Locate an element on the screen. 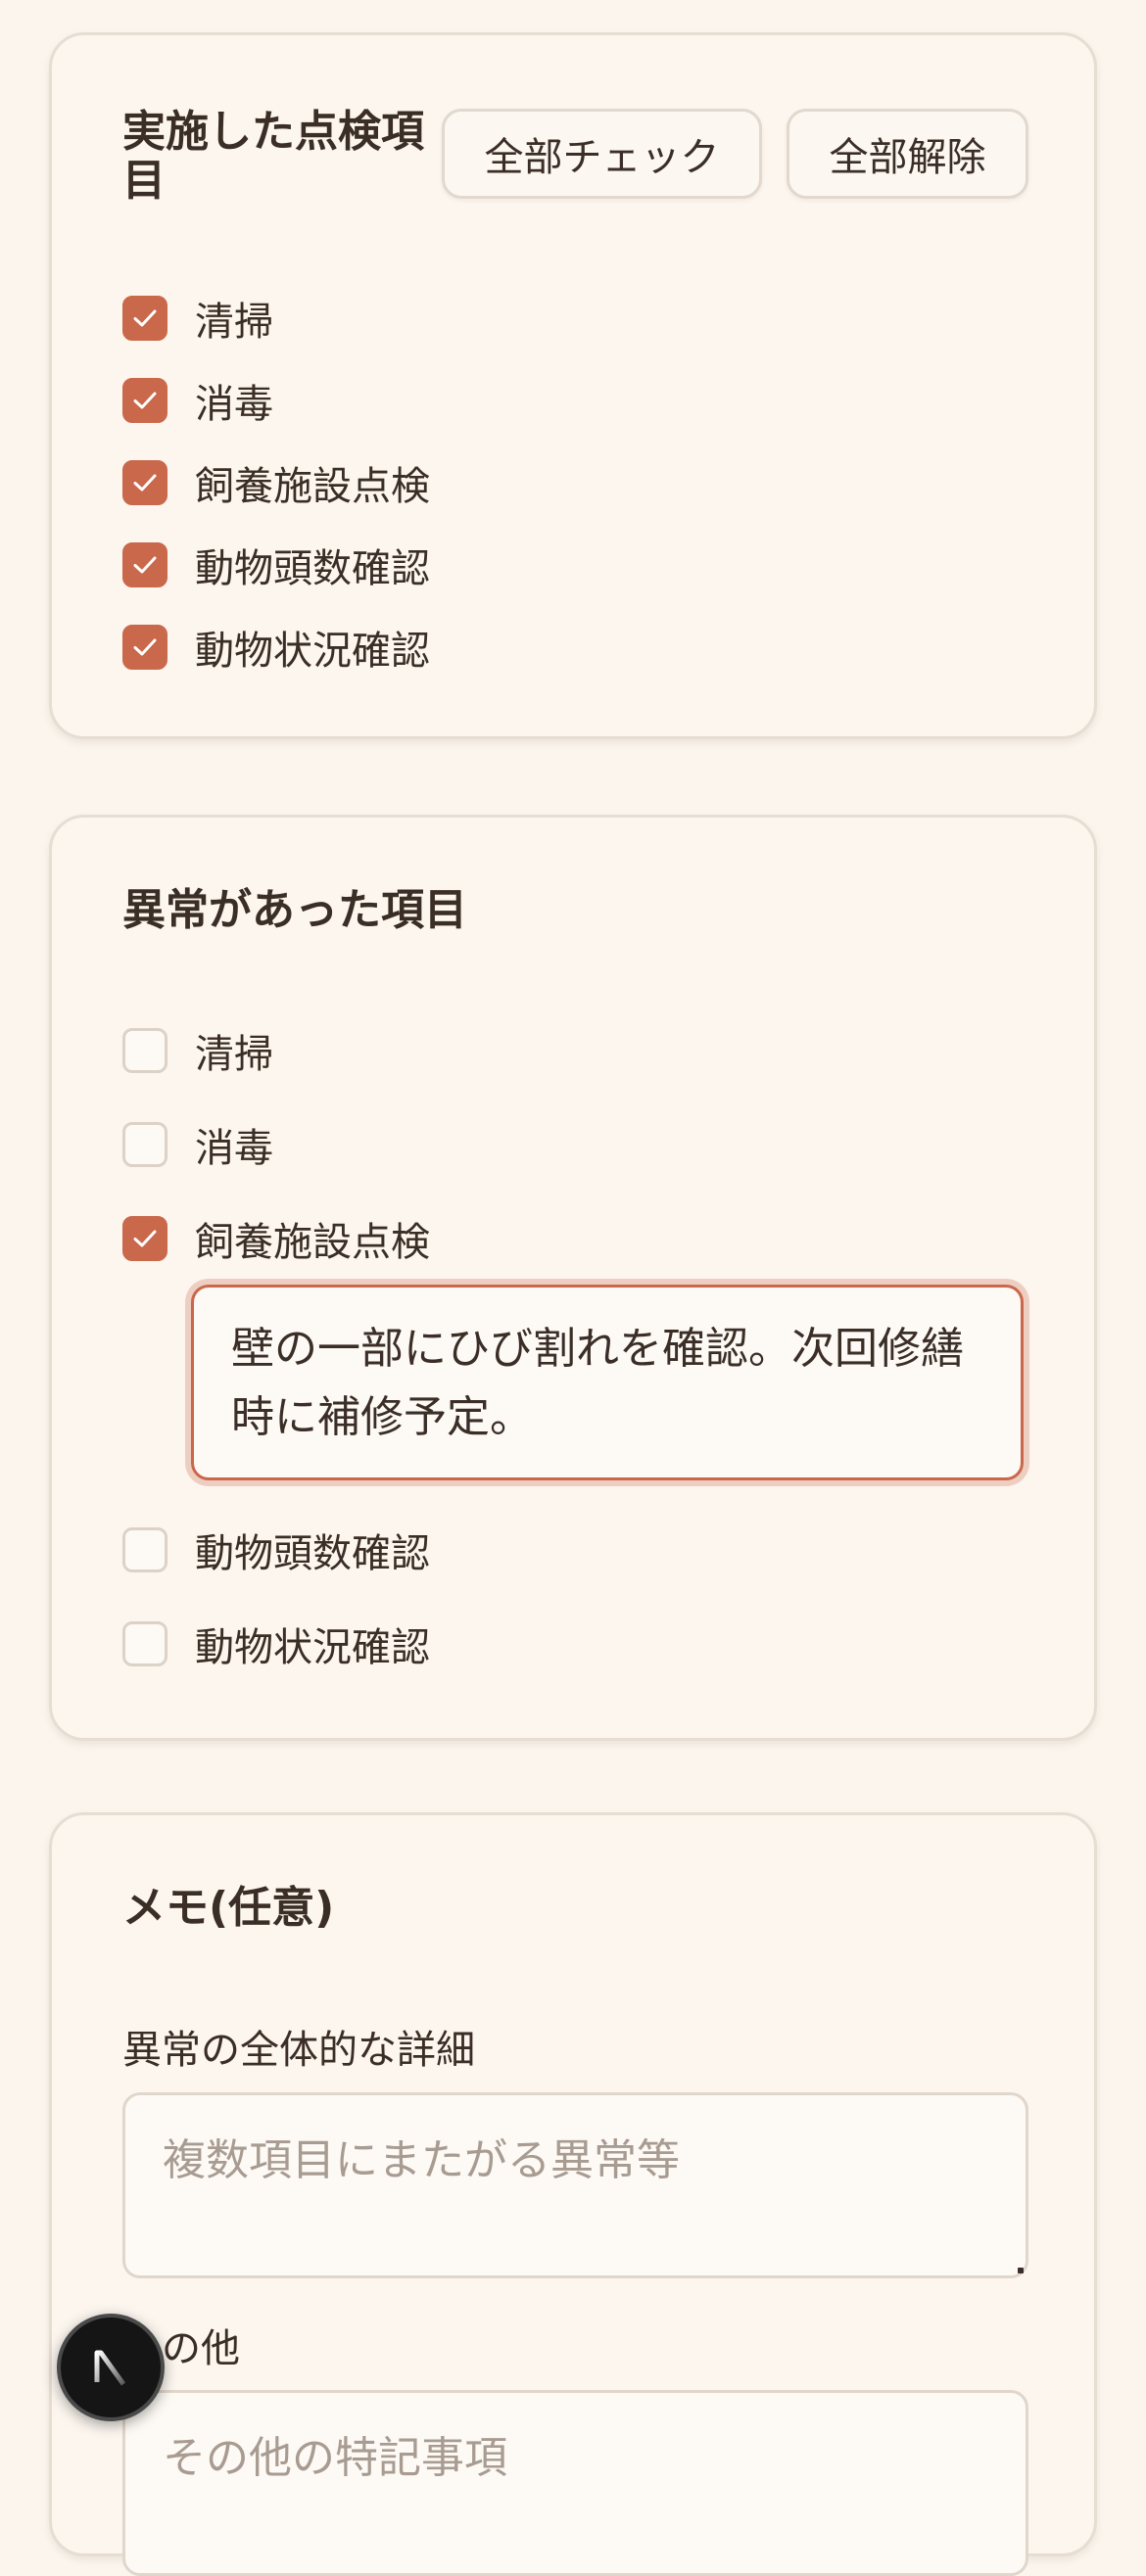  inspected-item-cleaning: 清掃 is located at coordinates (197, 320).